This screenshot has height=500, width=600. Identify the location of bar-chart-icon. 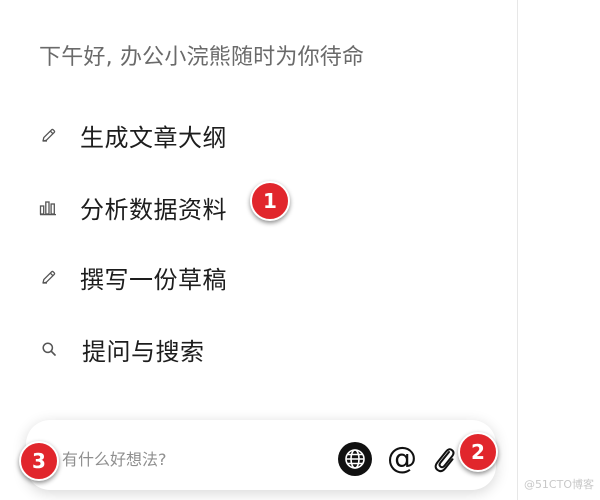
(49, 207).